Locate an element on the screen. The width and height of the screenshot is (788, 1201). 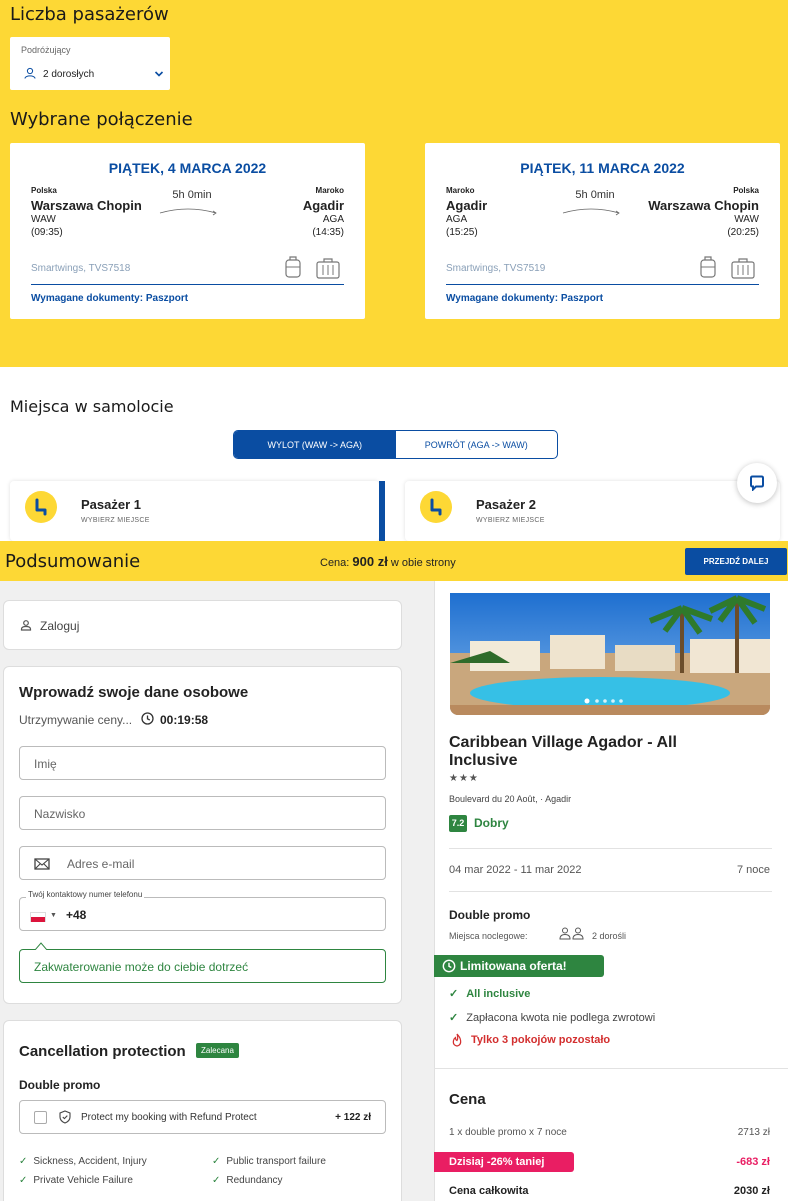
to-city: Agadir is located at coordinates (323, 205).